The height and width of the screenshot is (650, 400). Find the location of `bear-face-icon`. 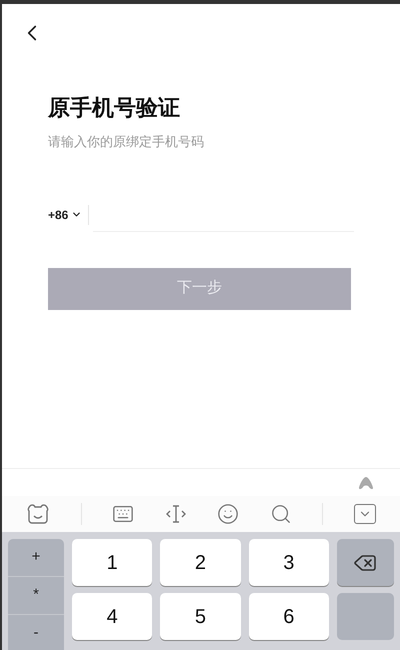

bear-face-icon is located at coordinates (38, 514).